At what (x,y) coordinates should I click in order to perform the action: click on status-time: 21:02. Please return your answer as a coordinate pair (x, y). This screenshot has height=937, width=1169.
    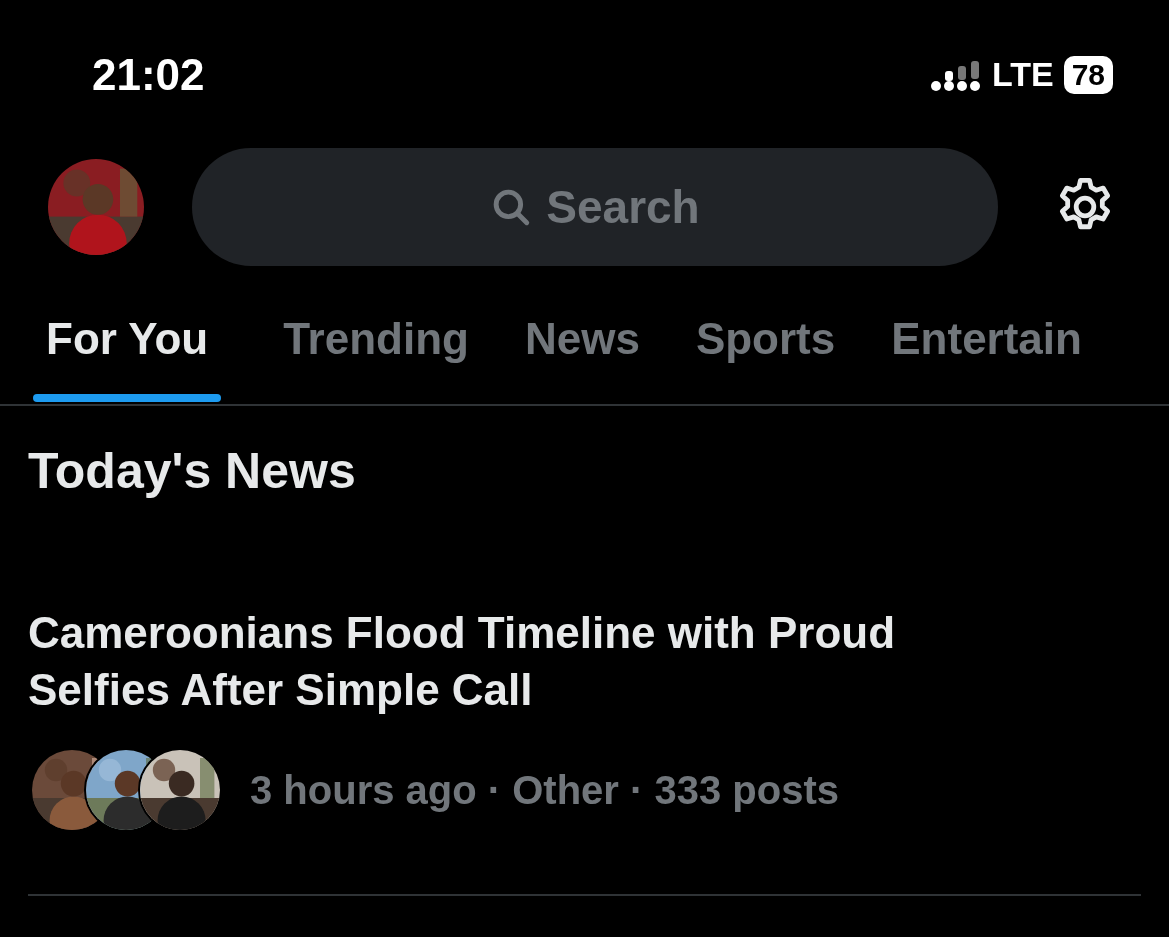
    Looking at the image, I should click on (148, 75).